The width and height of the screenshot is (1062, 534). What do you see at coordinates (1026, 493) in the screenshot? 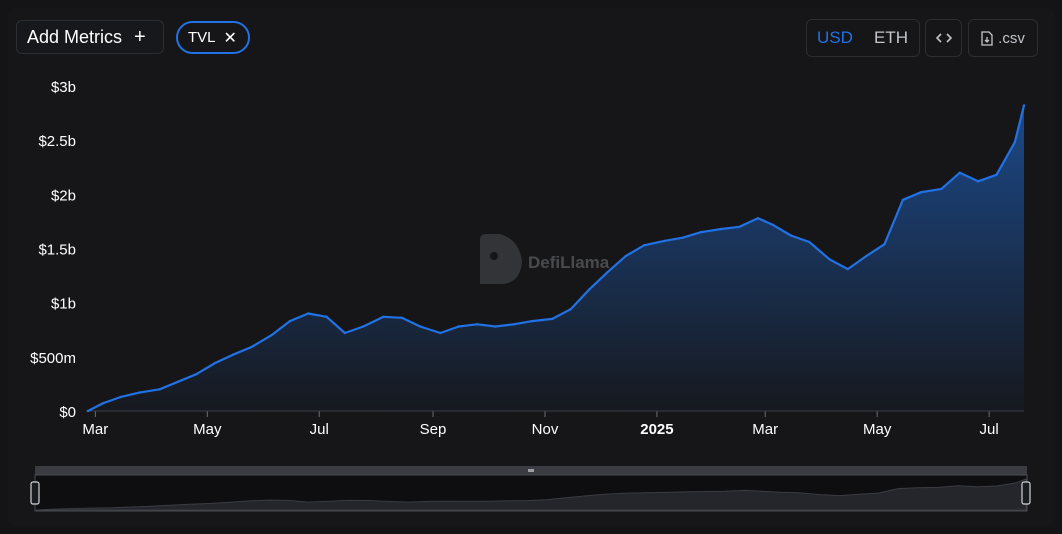
I see `zoom-handle-right` at bounding box center [1026, 493].